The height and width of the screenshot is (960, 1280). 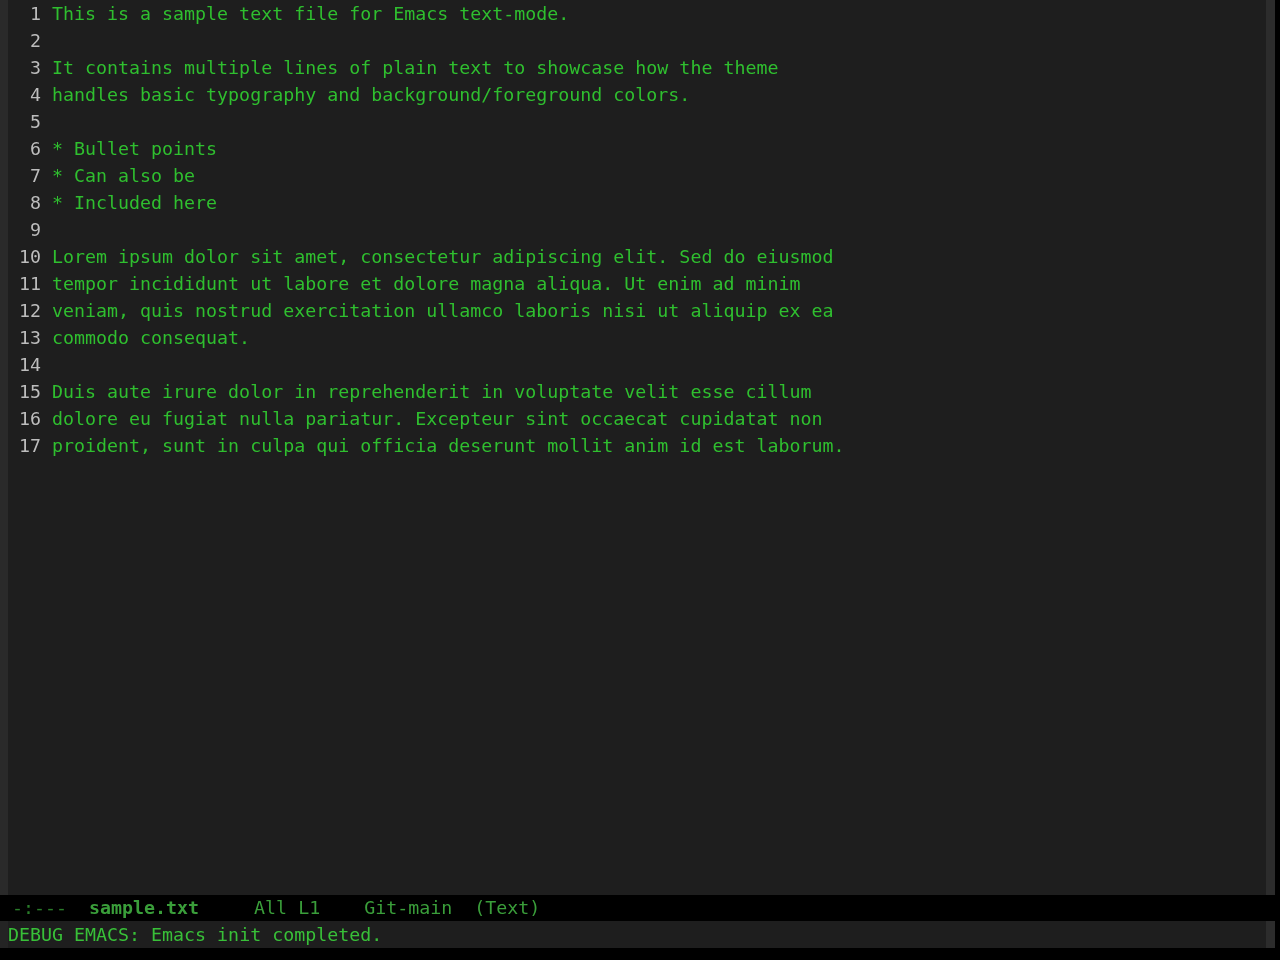 I want to click on echo-message: DEBUG EMACS: Emacs init completed., so click(x=195, y=934).